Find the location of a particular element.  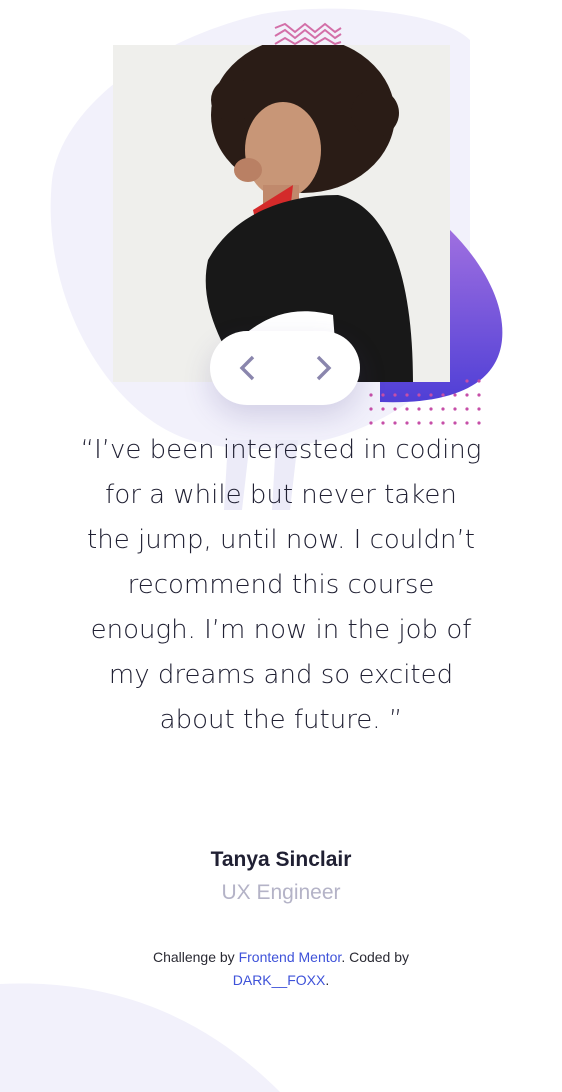

attribution-suffix: . is located at coordinates (327, 980).